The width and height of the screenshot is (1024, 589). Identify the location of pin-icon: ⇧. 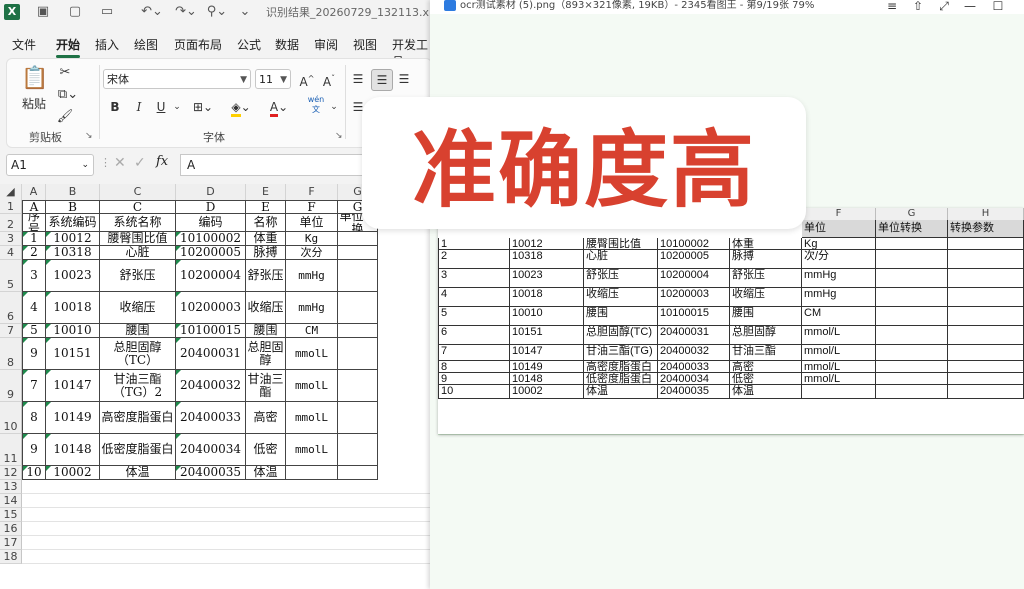
(918, 6).